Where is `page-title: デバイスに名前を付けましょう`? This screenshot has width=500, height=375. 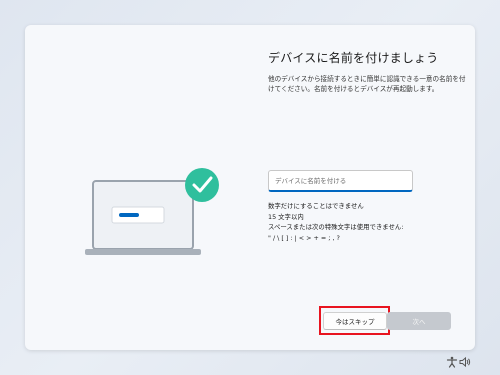 page-title: デバイスに名前を付けましょう is located at coordinates (353, 58).